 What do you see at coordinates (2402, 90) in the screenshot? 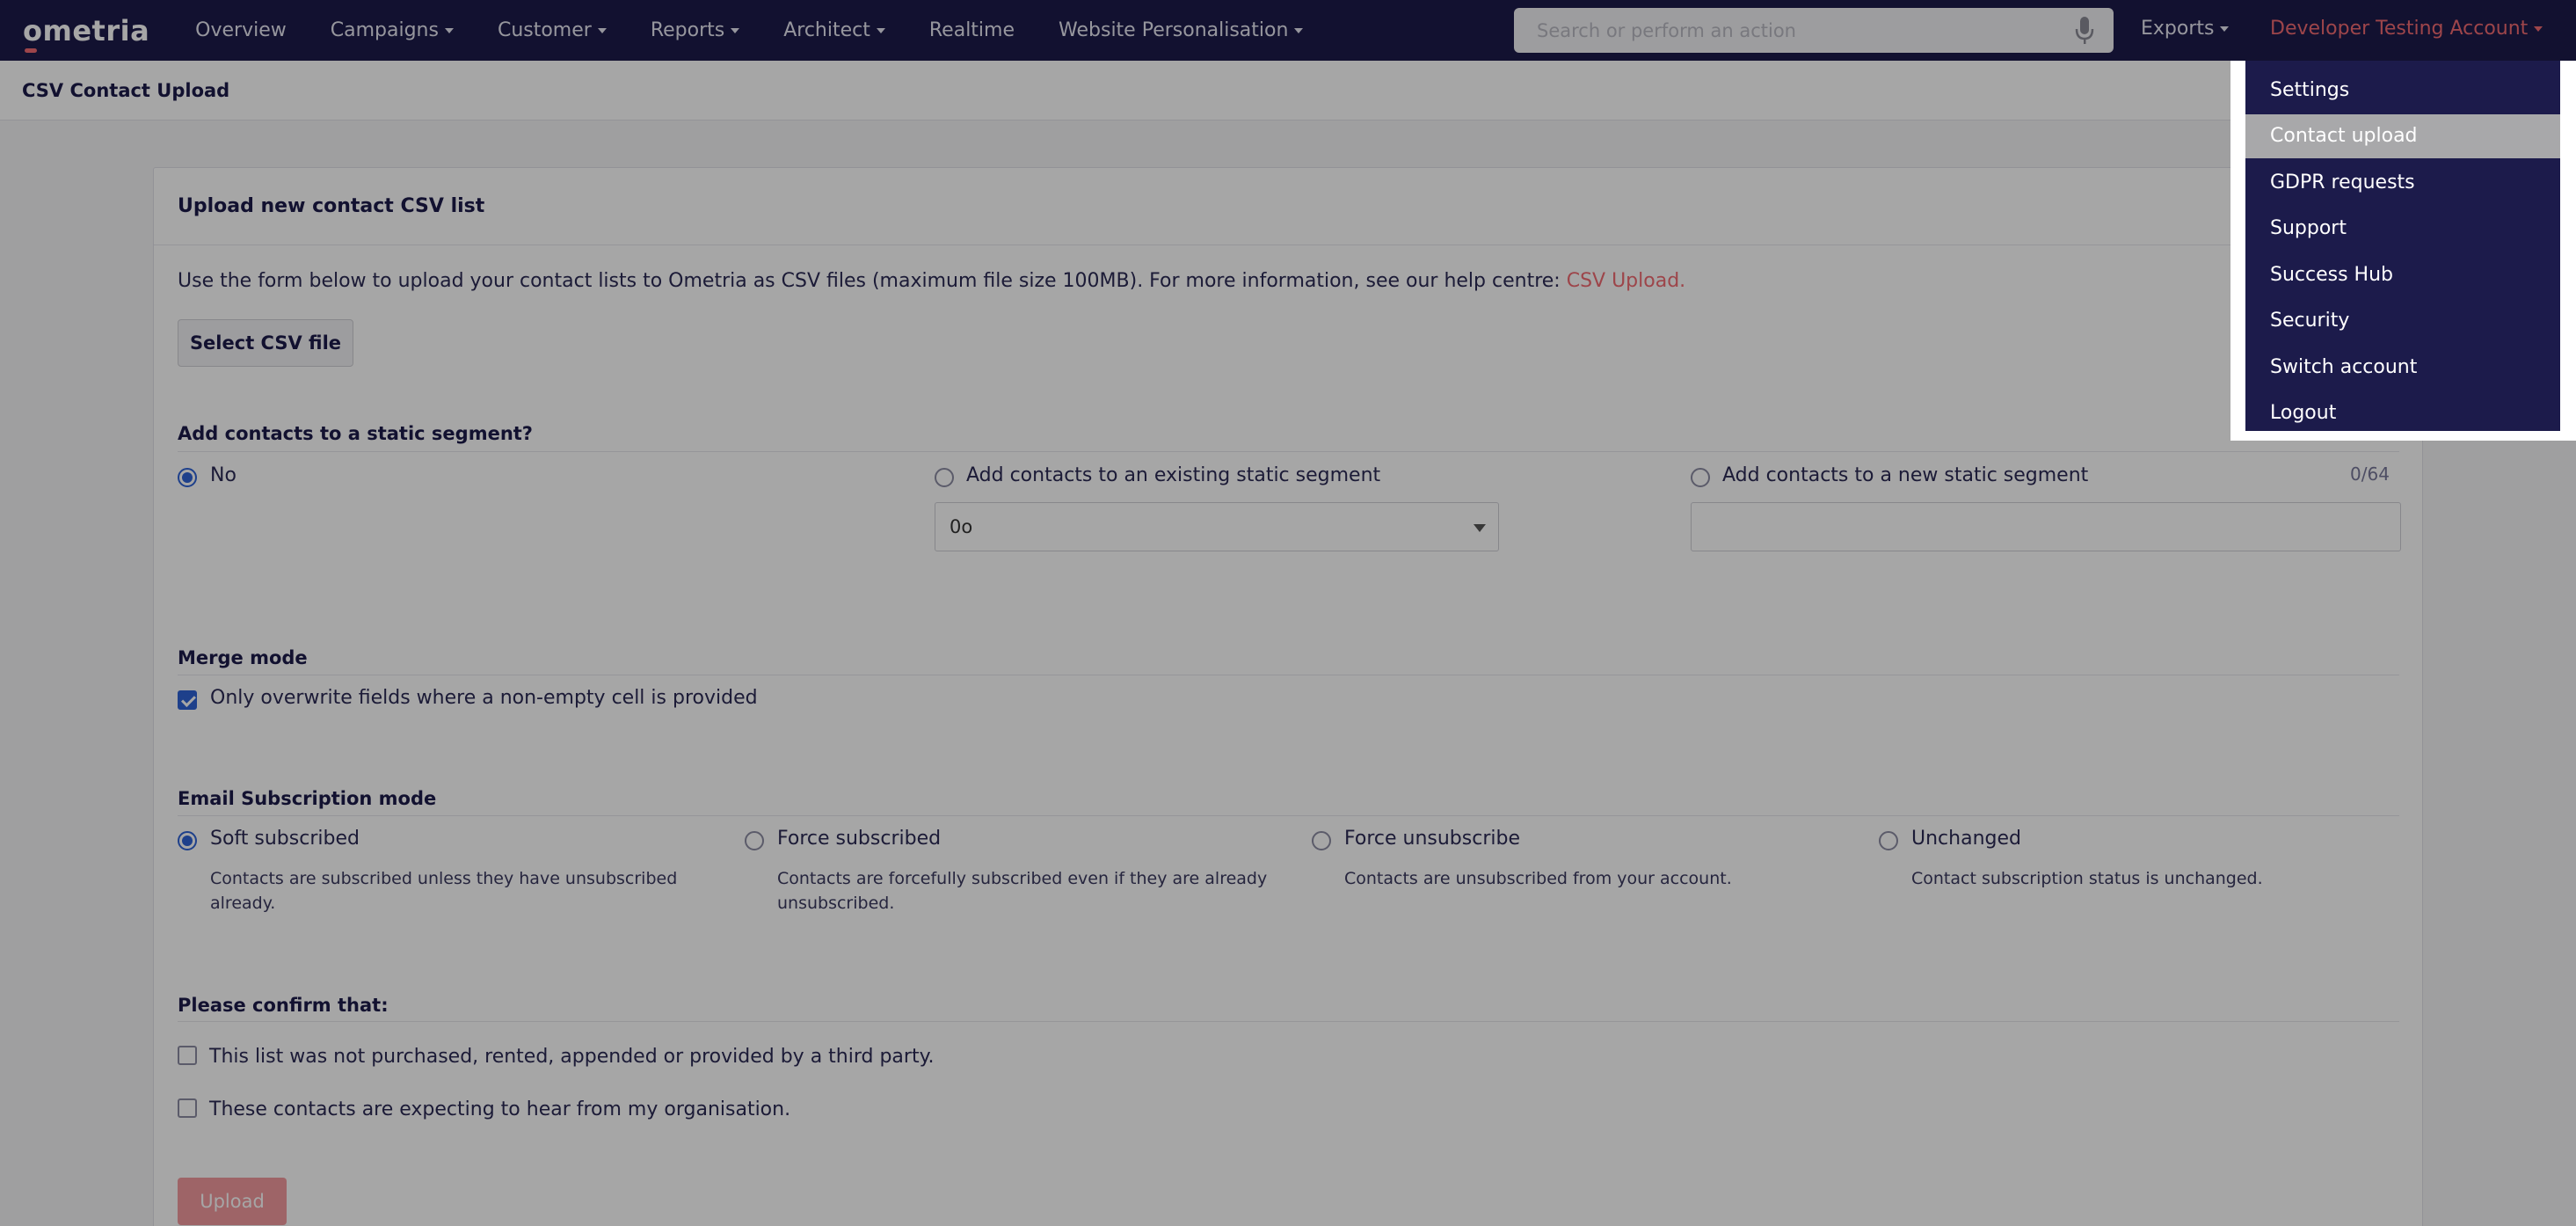
I see `menu-item-settings: Settings` at bounding box center [2402, 90].